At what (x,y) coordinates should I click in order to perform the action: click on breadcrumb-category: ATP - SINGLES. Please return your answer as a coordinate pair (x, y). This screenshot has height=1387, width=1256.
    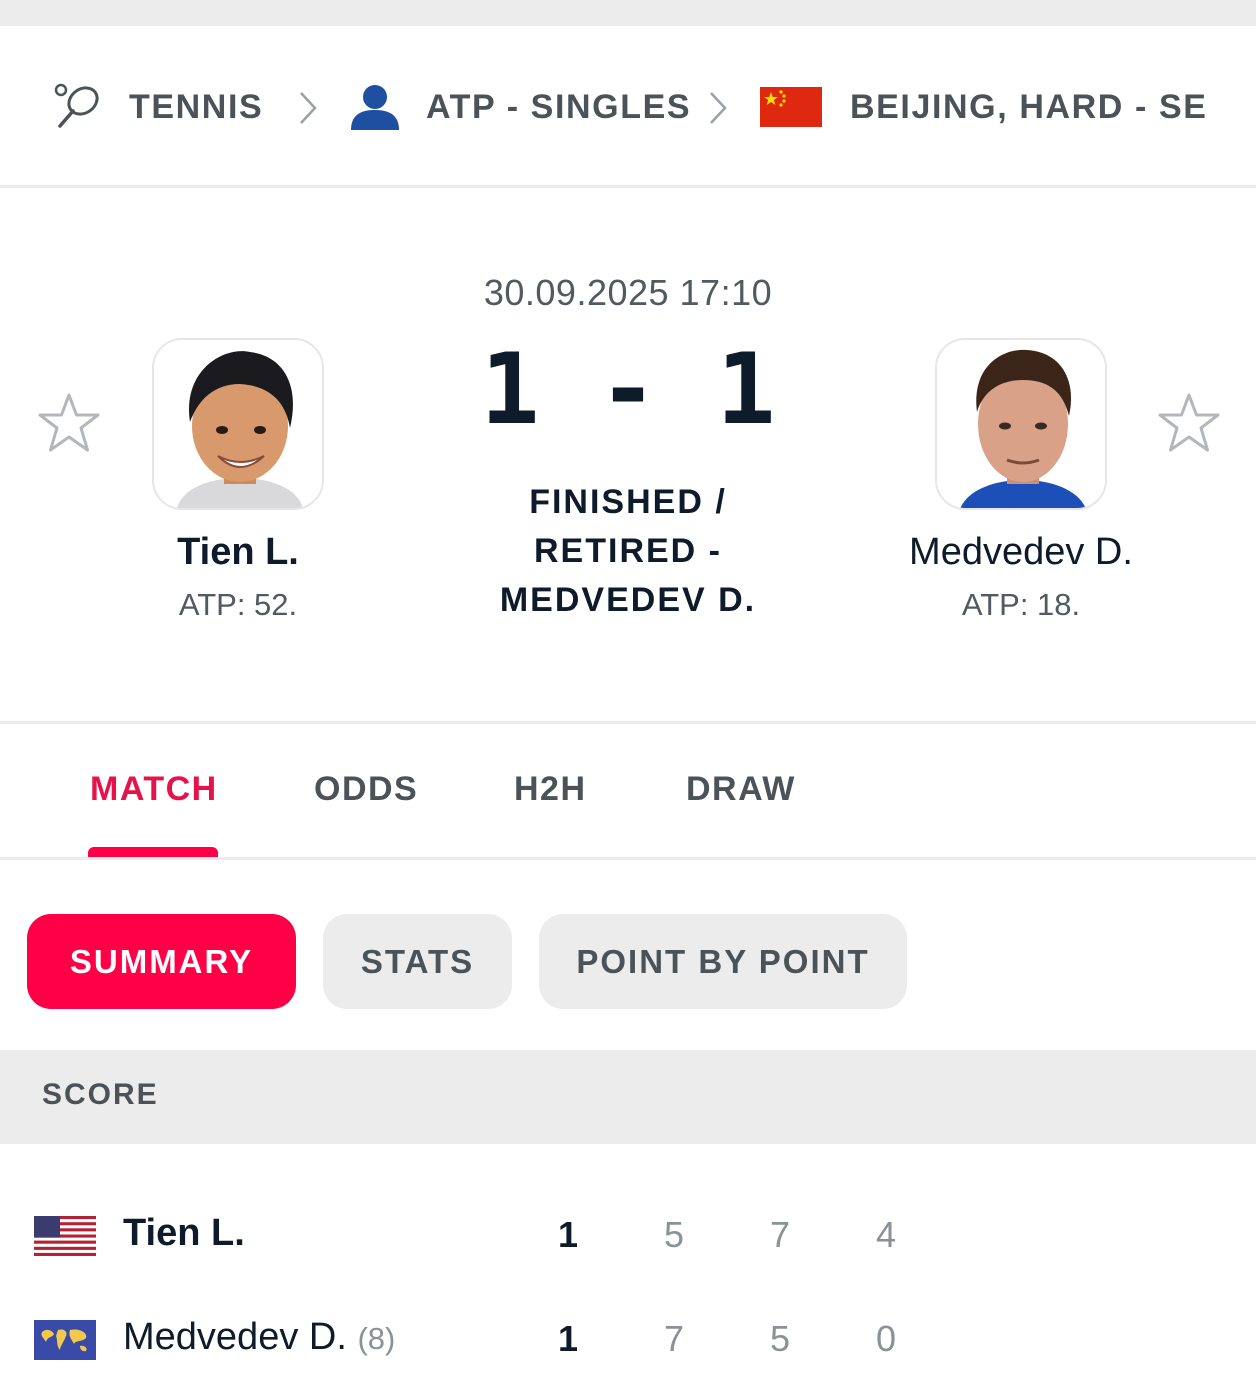
    Looking at the image, I should click on (521, 105).